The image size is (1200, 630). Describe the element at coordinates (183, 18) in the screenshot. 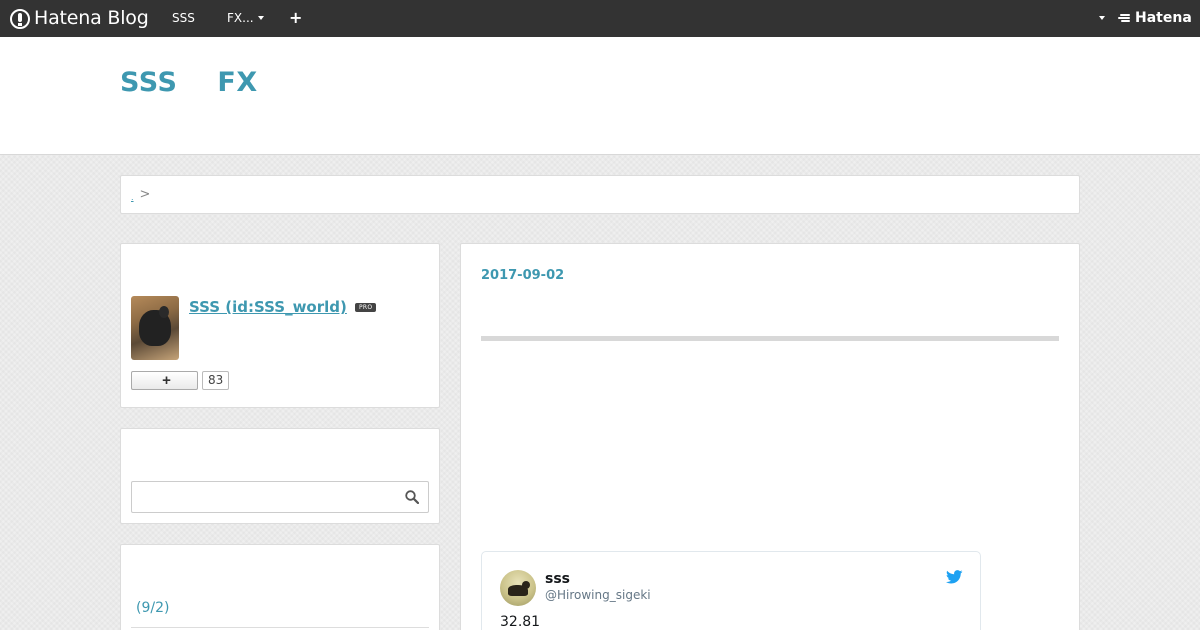

I see `header-blog-link: SSS` at that location.